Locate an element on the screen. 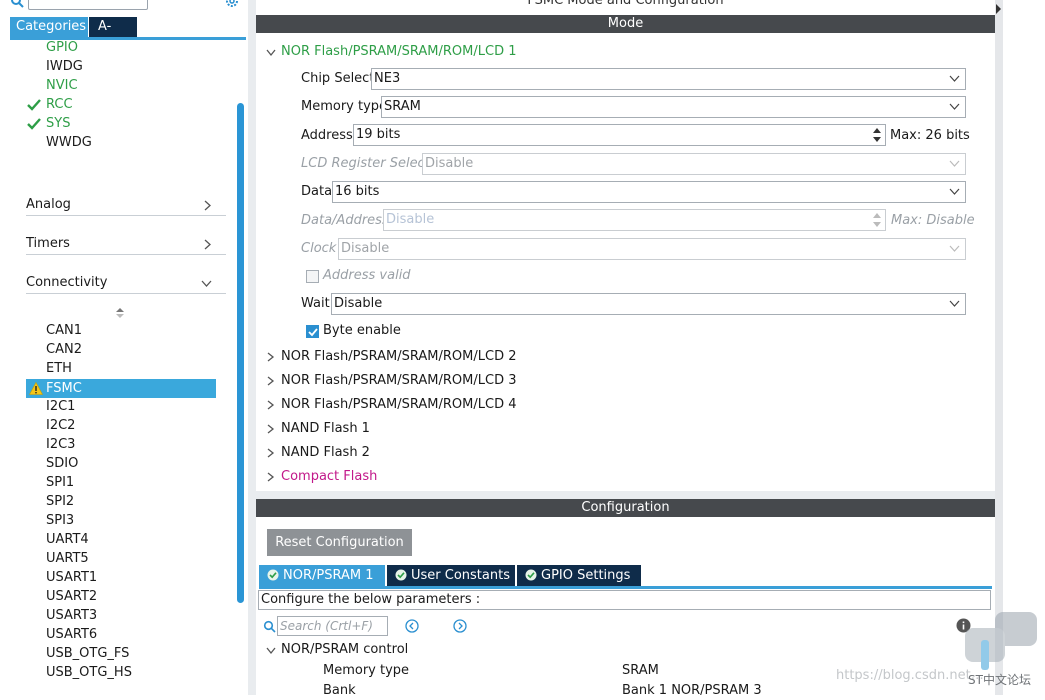  sort-icon is located at coordinates (120, 313).